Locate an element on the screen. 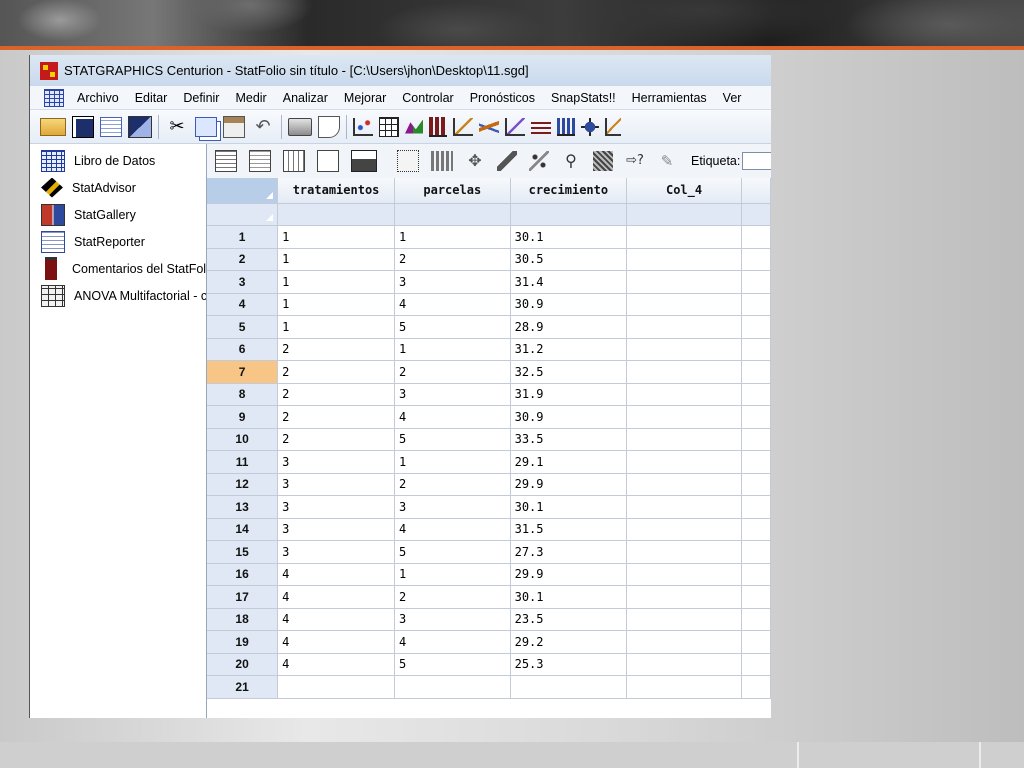  datasheet-icon is located at coordinates (54, 97).